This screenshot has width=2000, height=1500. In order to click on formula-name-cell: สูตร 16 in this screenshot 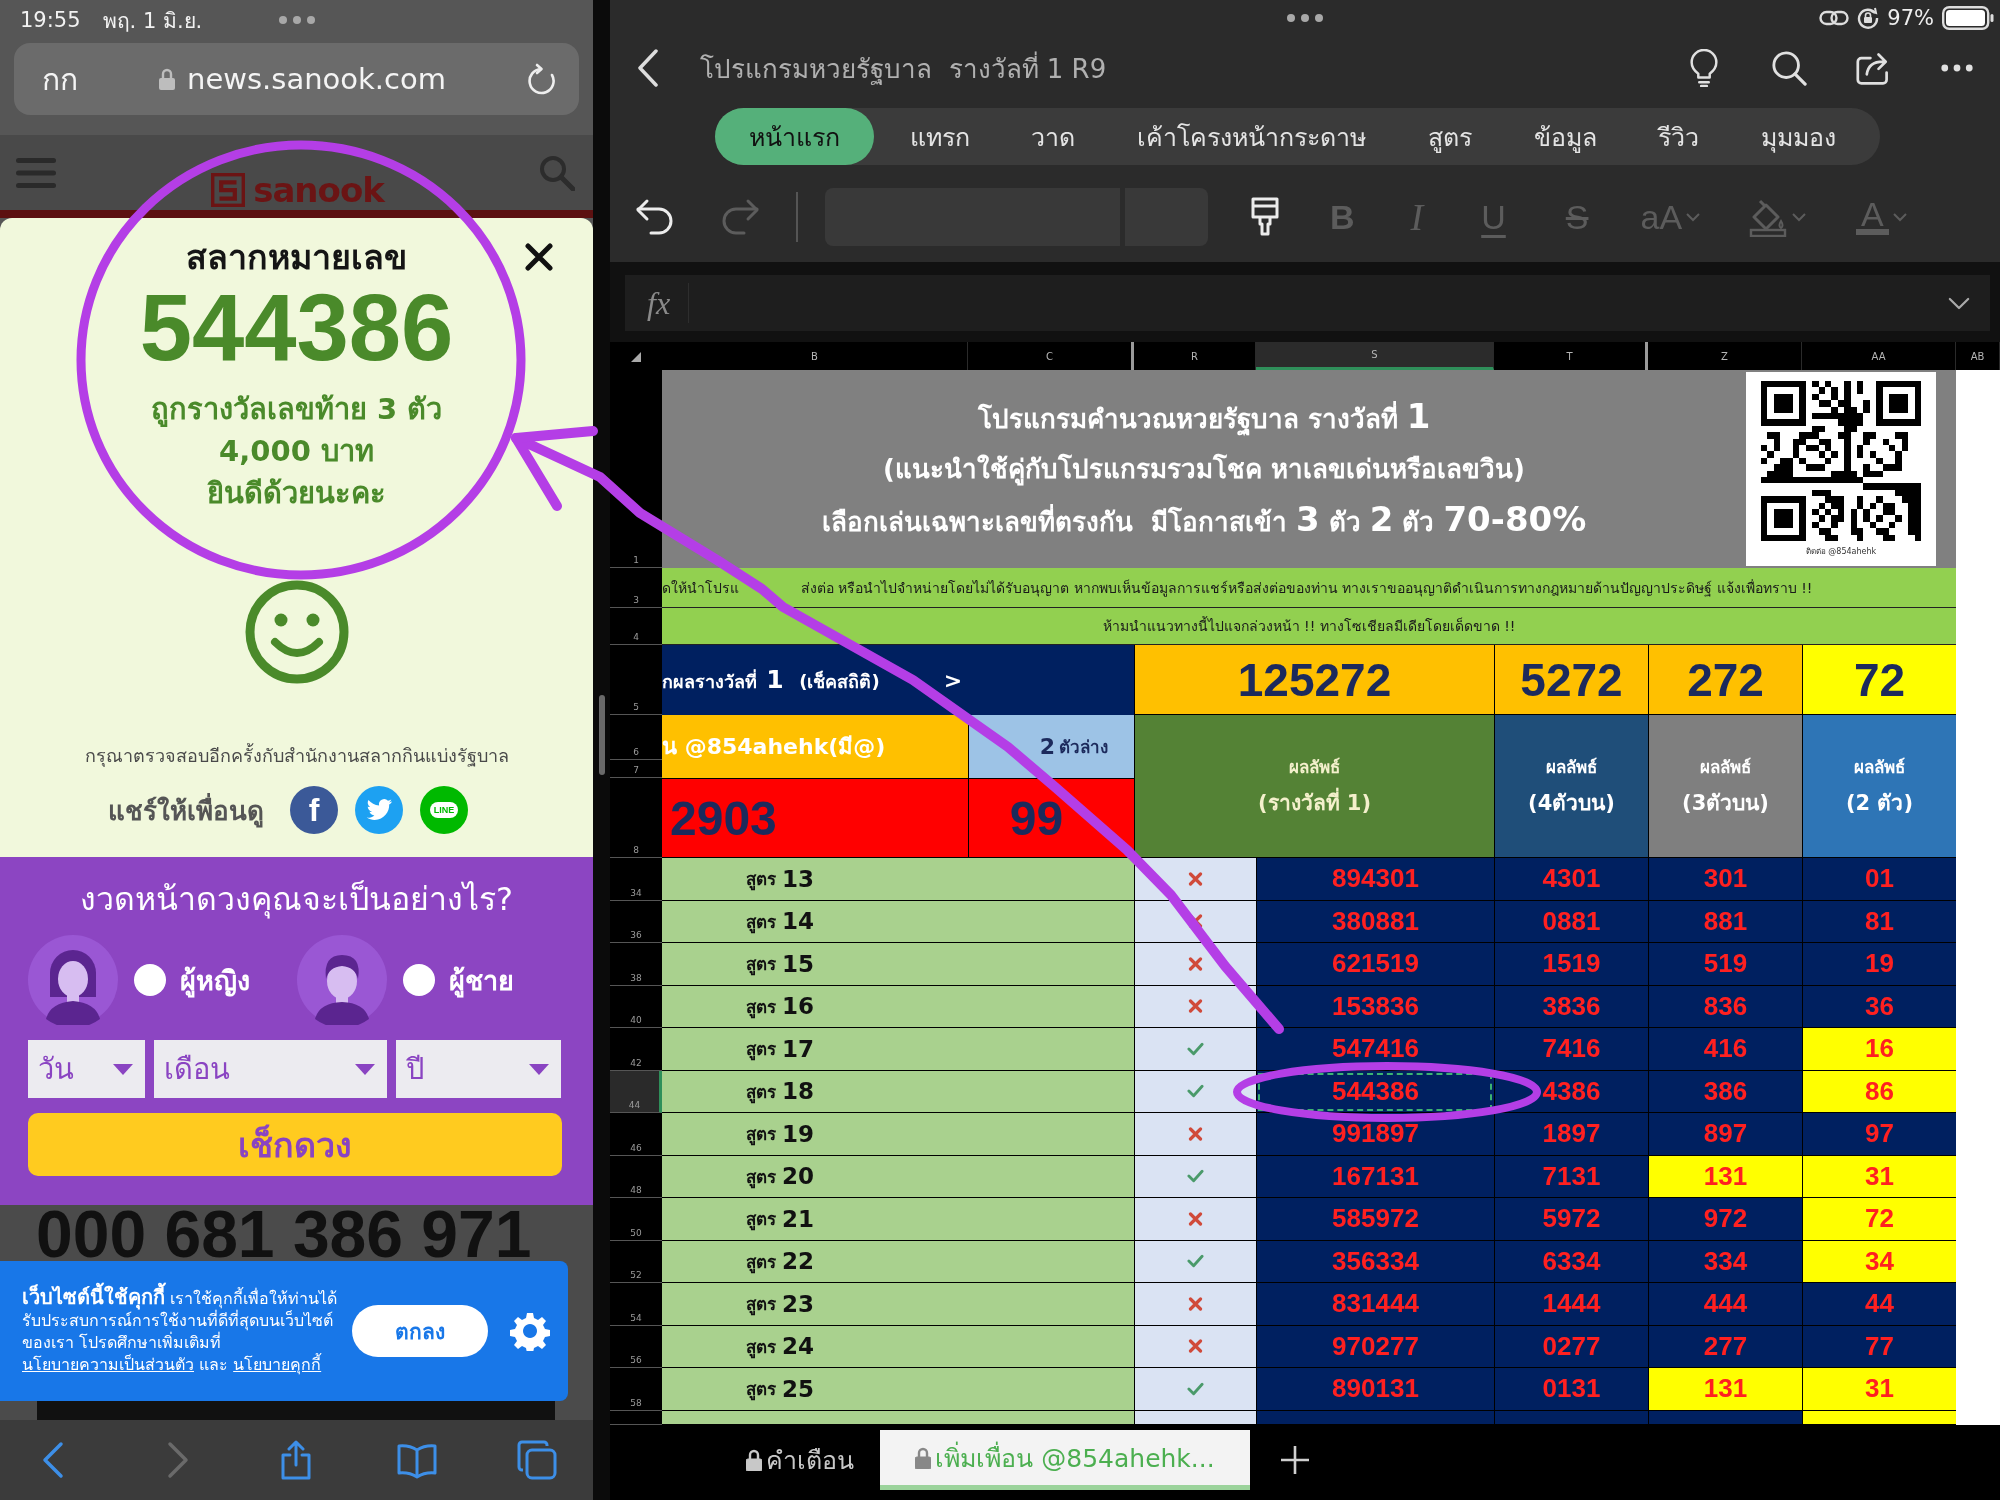, I will do `click(898, 1006)`.